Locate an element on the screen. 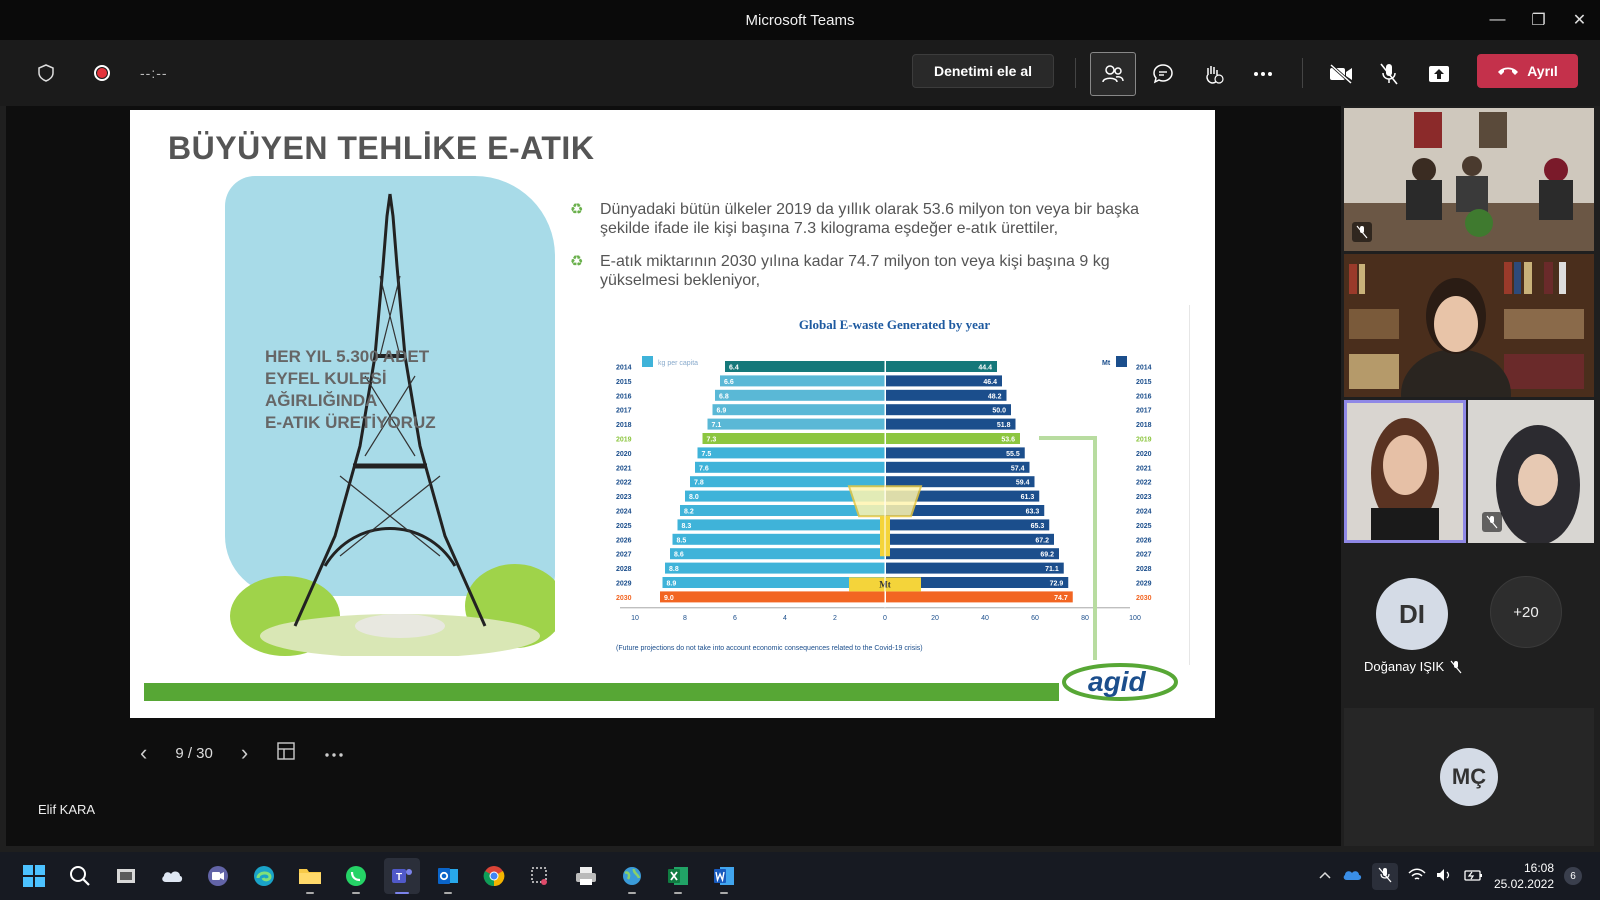 The width and height of the screenshot is (1600, 900). tick-label-right: 20 is located at coordinates (935, 618).